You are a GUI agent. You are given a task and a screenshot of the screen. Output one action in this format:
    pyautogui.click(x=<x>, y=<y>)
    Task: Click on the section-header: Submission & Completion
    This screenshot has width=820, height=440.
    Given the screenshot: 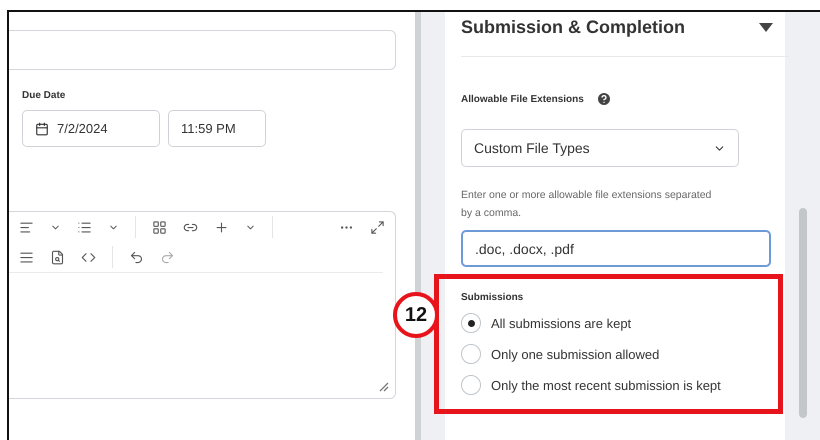 What is the action you would take?
    pyautogui.click(x=625, y=34)
    